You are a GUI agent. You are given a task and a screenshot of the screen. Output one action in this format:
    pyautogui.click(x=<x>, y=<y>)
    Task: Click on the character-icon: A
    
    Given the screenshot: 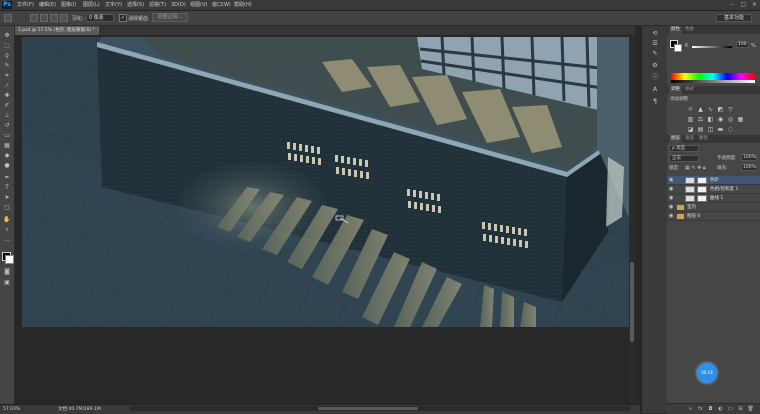 What is the action you would take?
    pyautogui.click(x=655, y=90)
    